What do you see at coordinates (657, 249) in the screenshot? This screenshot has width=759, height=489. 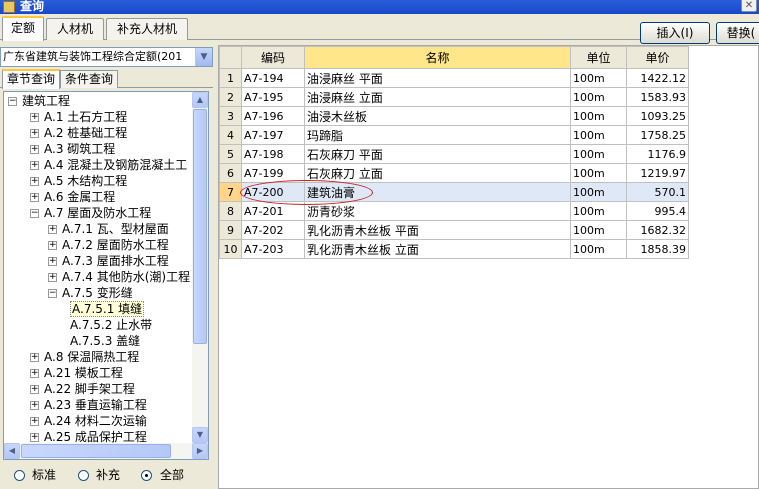 I see `cell-price: 1858.39` at bounding box center [657, 249].